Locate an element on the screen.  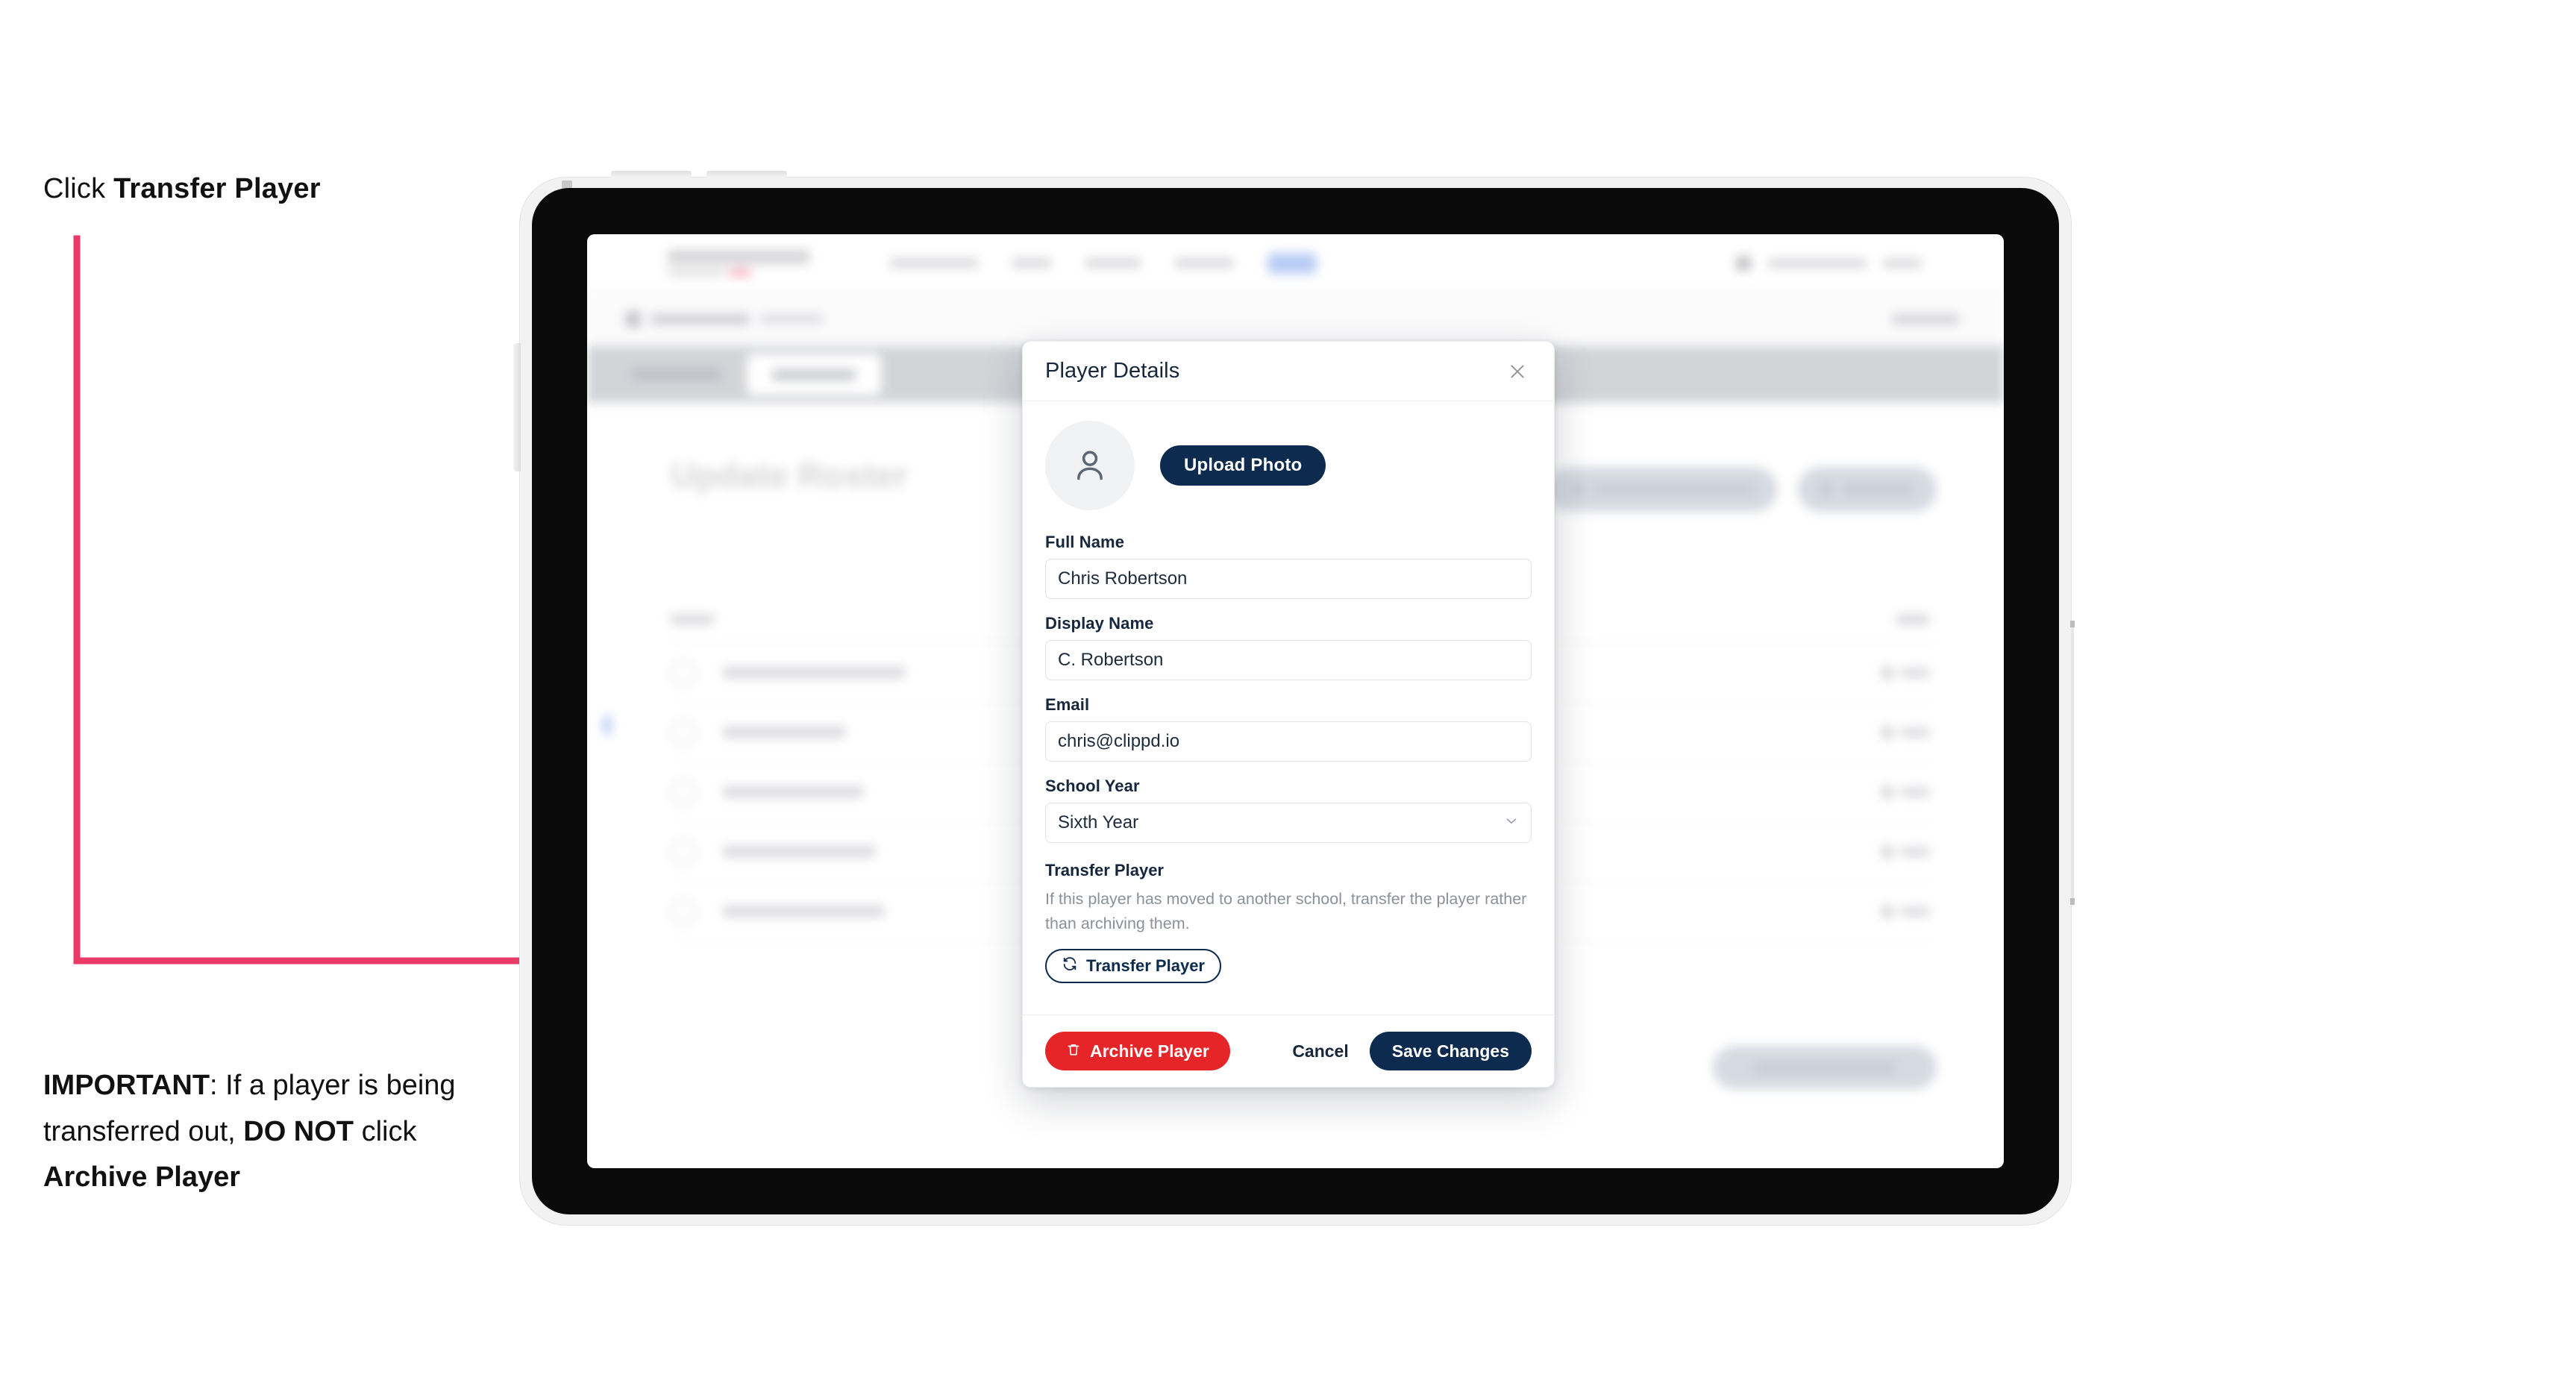
label-email: Email is located at coordinates (1067, 704).